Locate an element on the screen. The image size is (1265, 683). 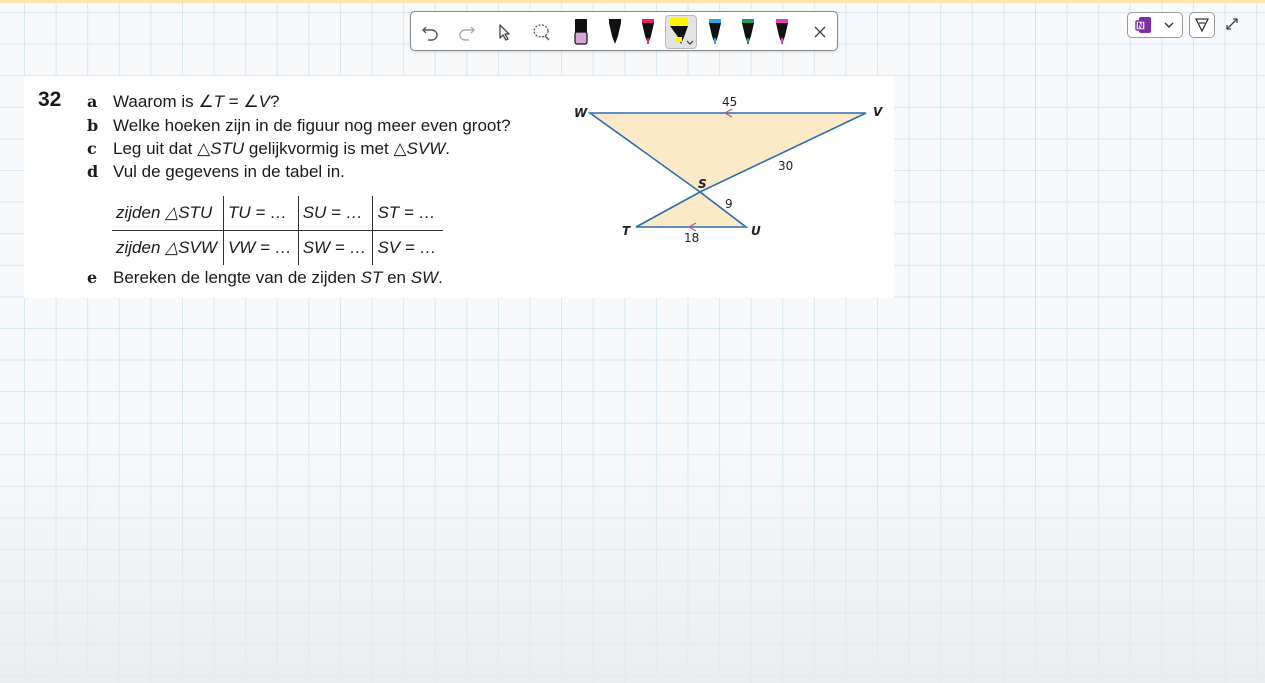
question-d: d Vul de gegevens in de tabel in. is located at coordinates (216, 172).